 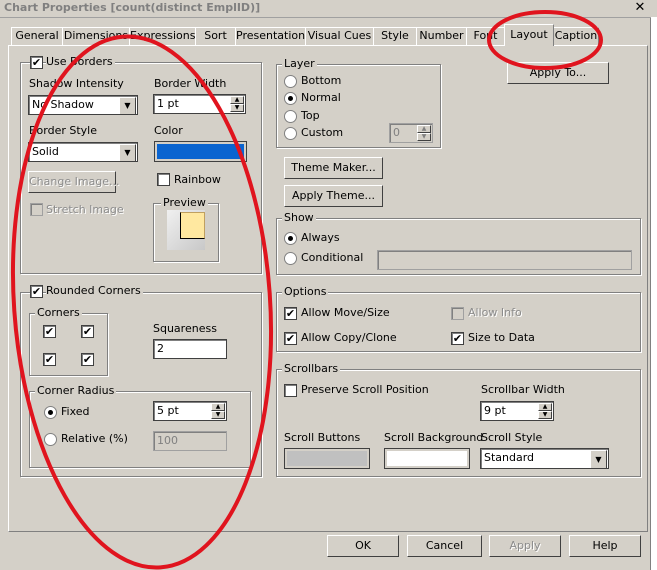 I want to click on layer-custom-input: 0 ▲ ▼, so click(x=411, y=133).